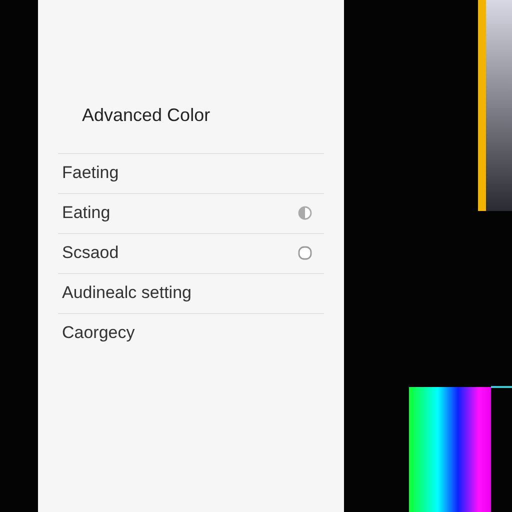 This screenshot has height=512, width=512. I want to click on setting-label: Caorgecy, so click(98, 333).